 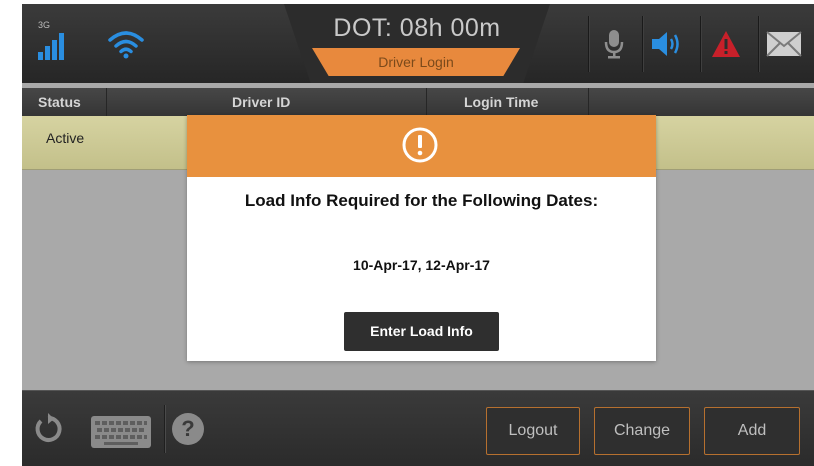 I want to click on alert-icon, so click(x=726, y=44).